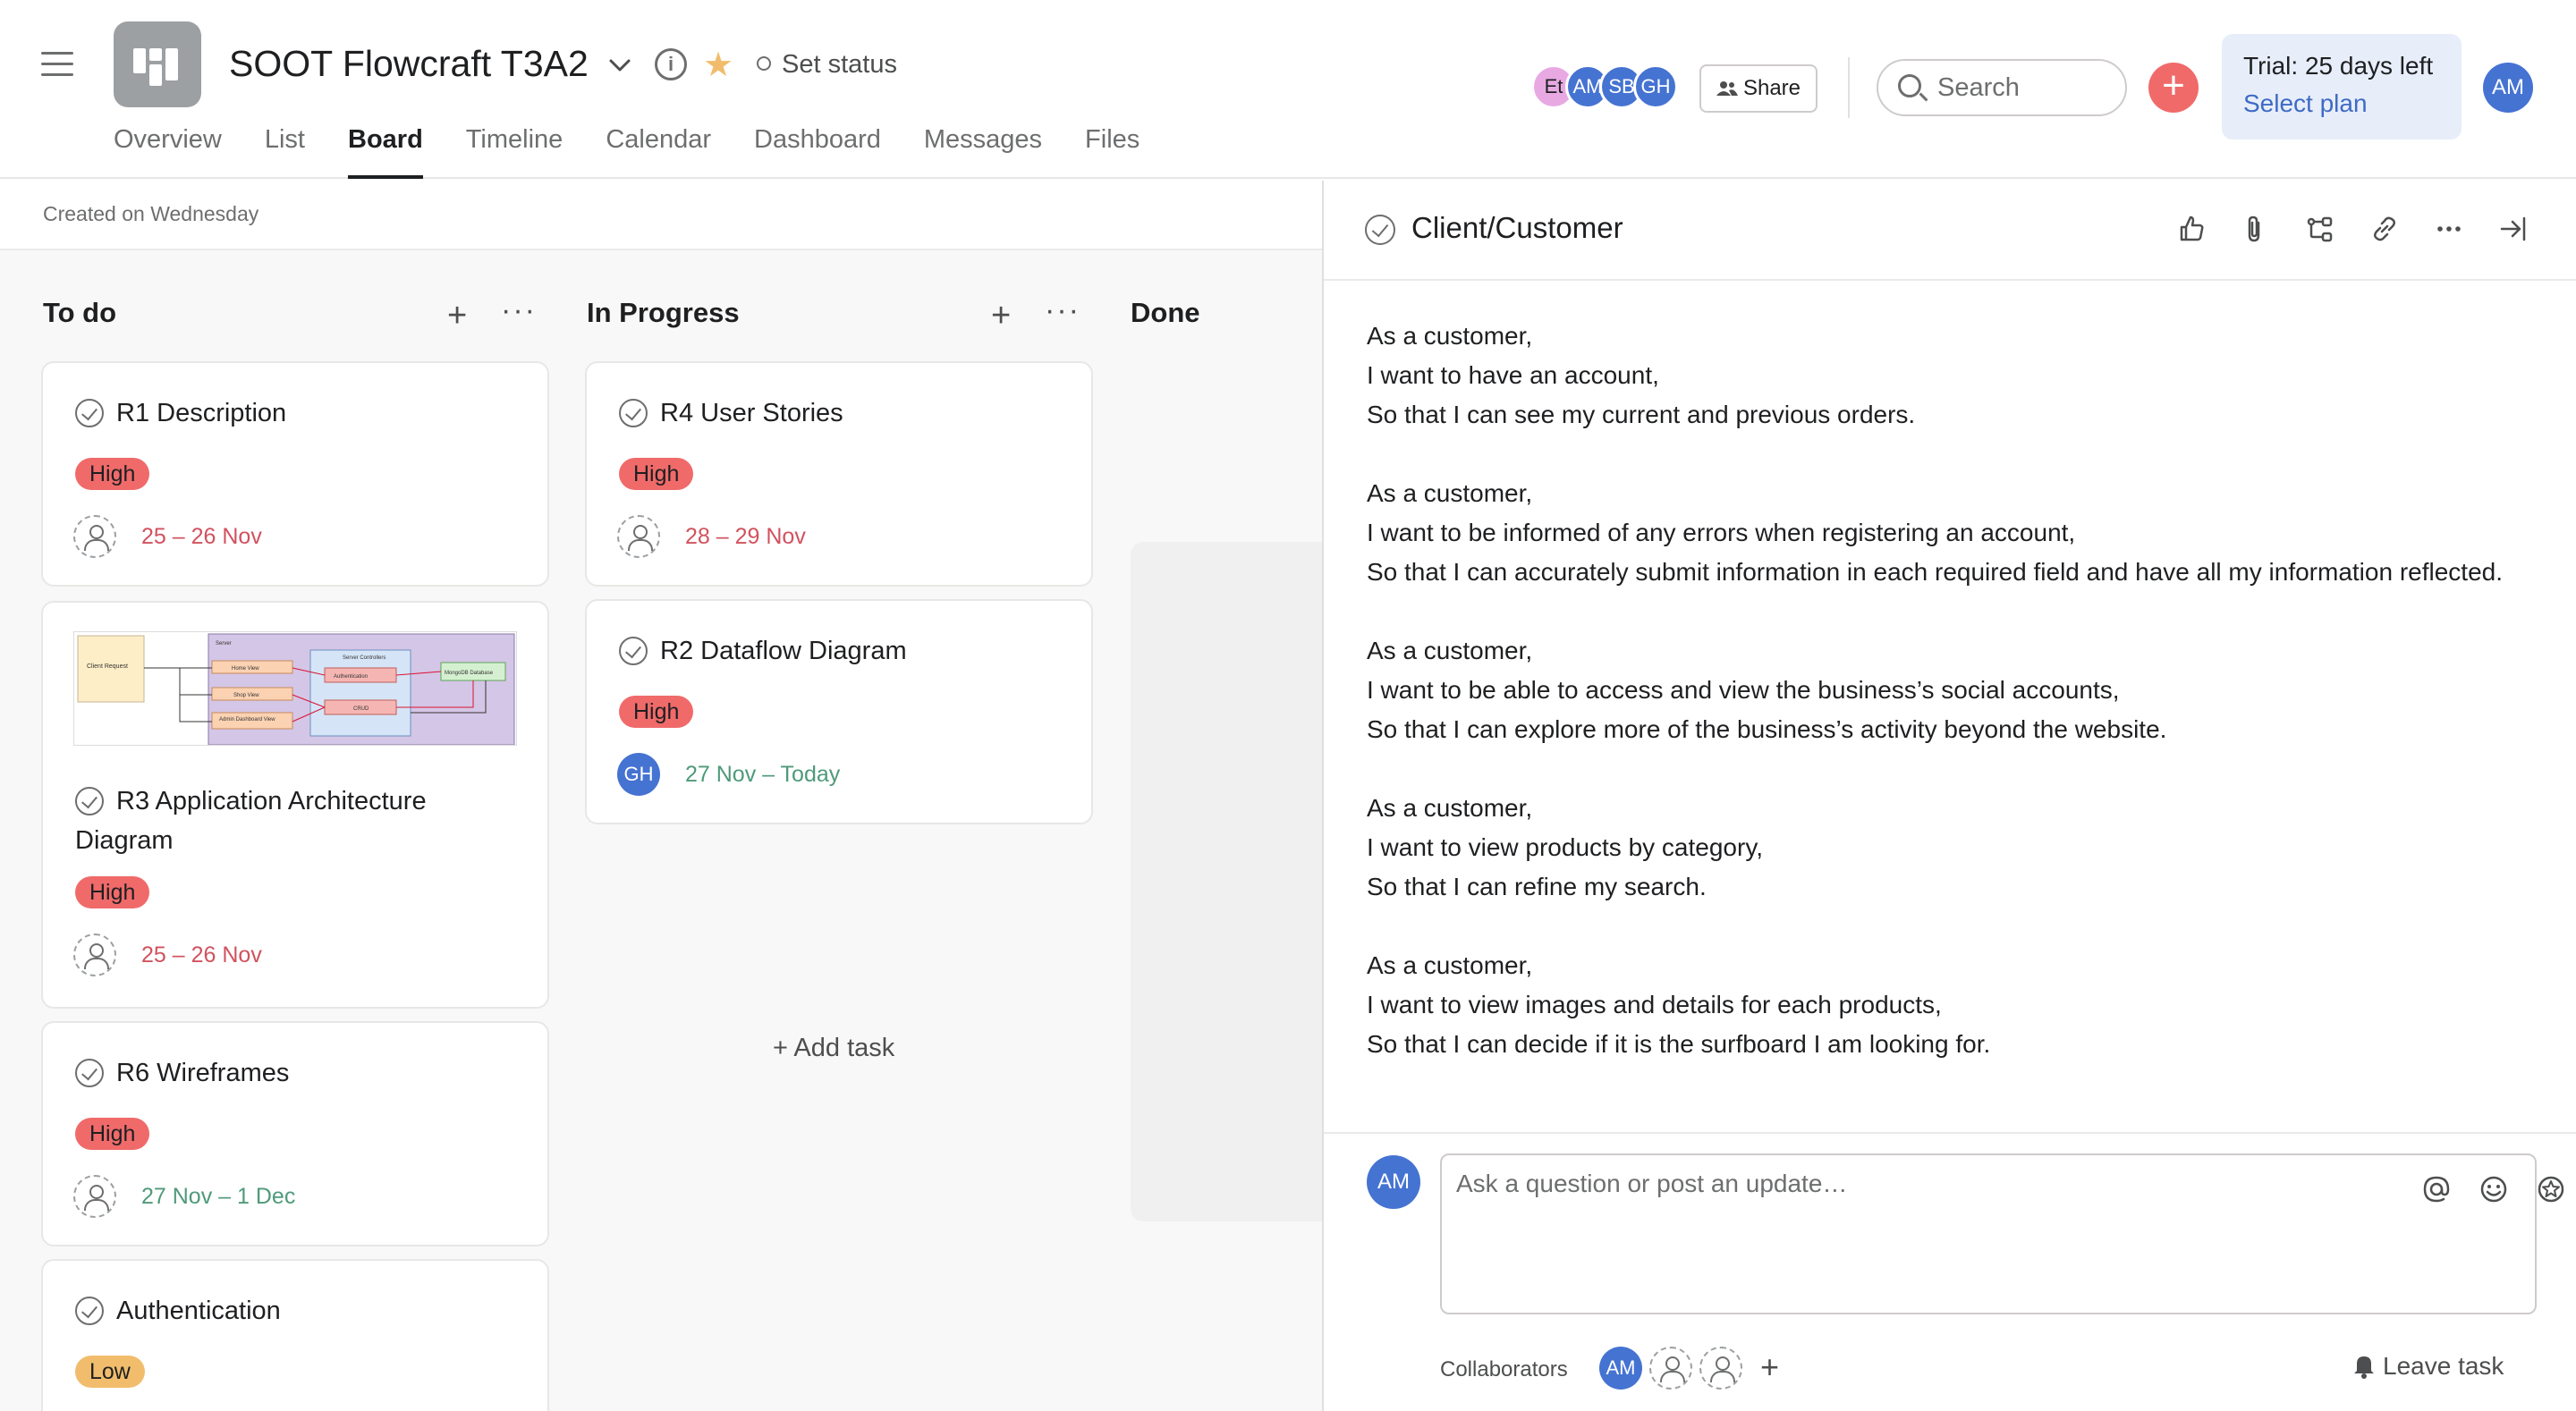 This screenshot has width=2576, height=1411. Describe the element at coordinates (2443, 1366) in the screenshot. I see `leave-task-label: Leave task` at that location.